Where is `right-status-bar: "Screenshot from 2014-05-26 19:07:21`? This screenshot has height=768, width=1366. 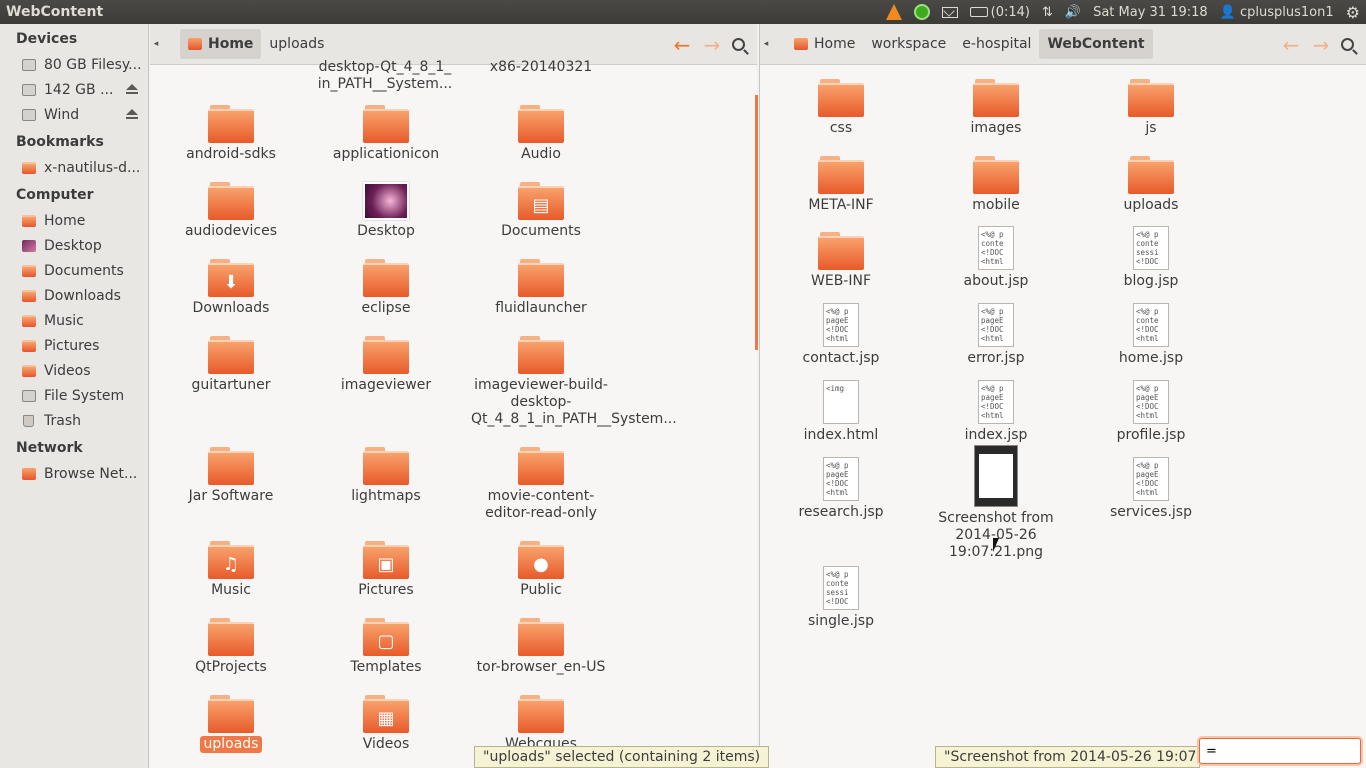
right-status-bar: "Screenshot from 2014-05-26 19:07:21 is located at coordinates (1067, 757).